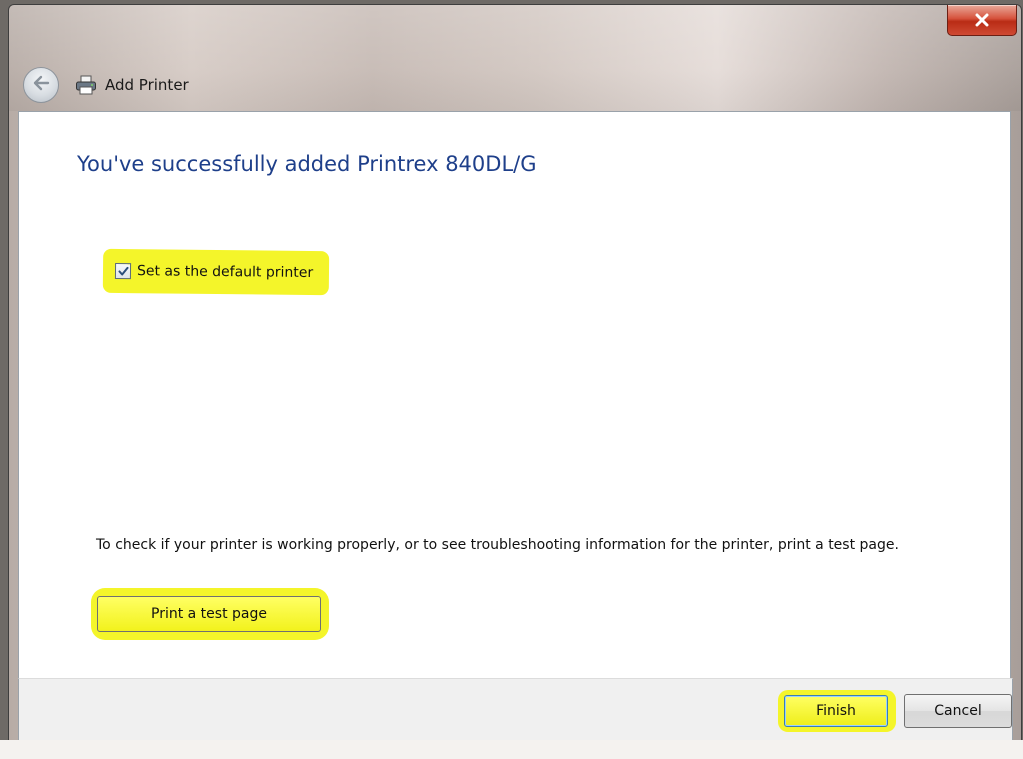 The height and width of the screenshot is (759, 1023). I want to click on back-button, so click(41, 85).